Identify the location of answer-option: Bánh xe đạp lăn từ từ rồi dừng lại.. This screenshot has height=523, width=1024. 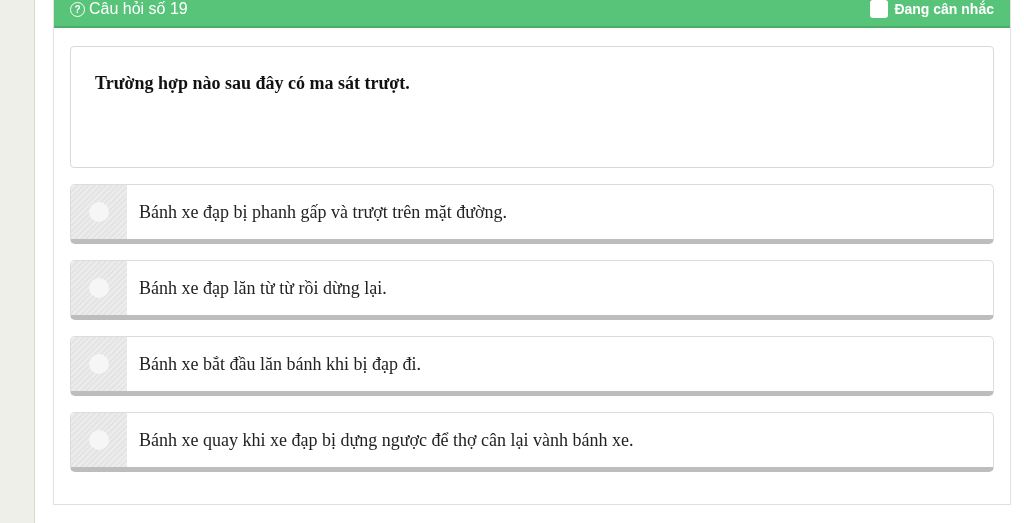
(532, 290).